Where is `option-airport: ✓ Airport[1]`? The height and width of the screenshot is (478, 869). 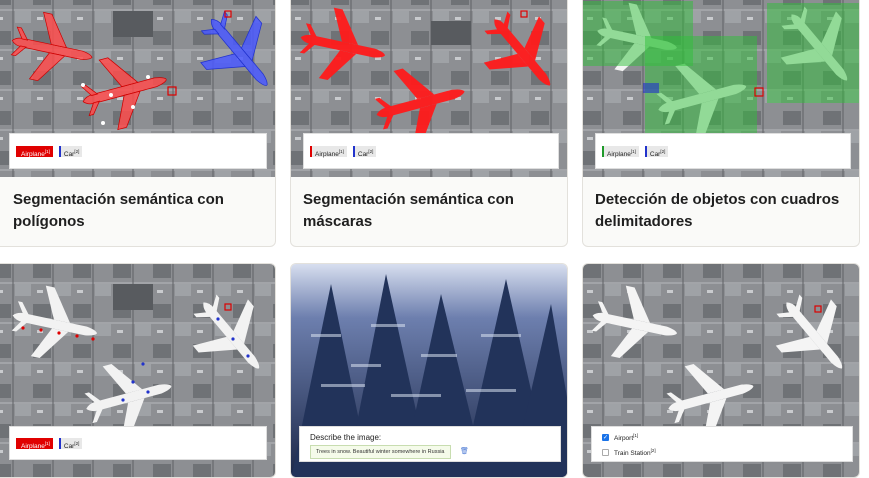
option-airport: ✓ Airport[1] is located at coordinates (620, 437).